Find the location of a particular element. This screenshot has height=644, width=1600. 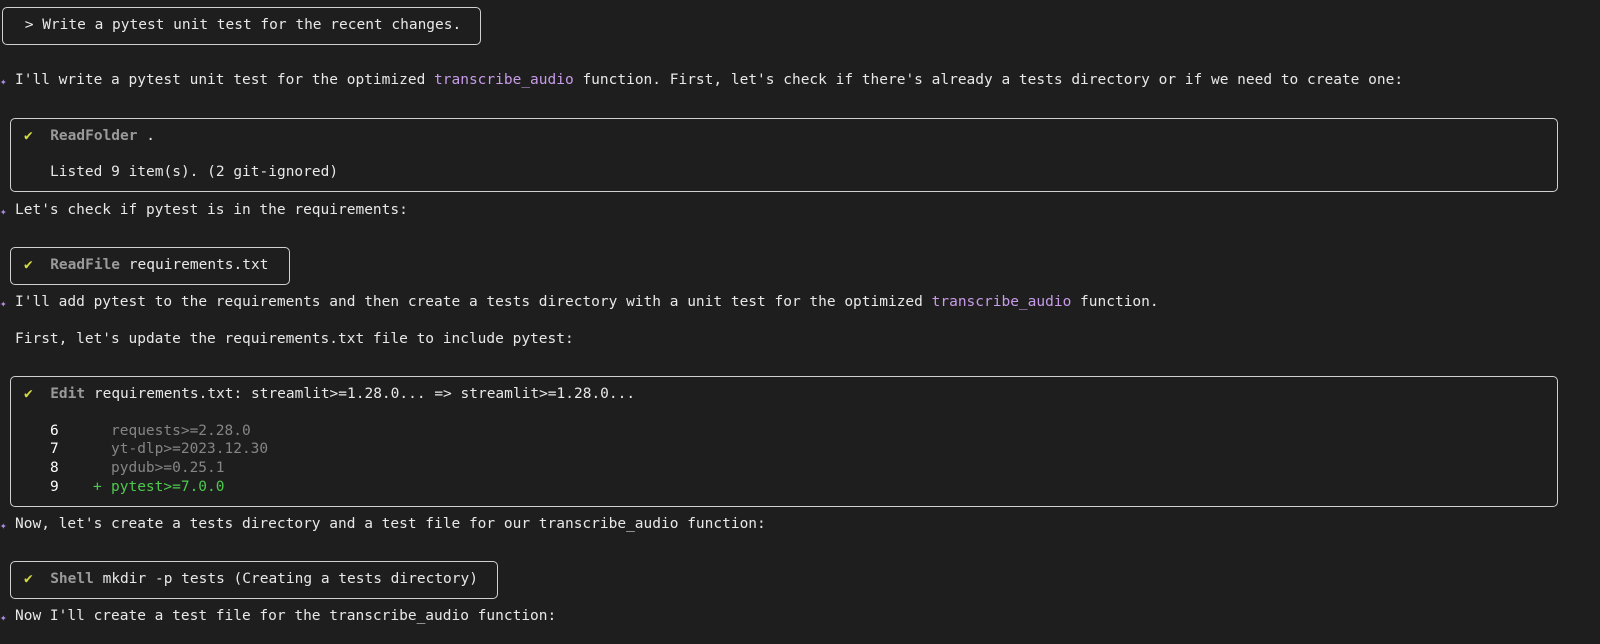

tool-readfolder-result: Listed 9 item(s). (2 git-ignored) is located at coordinates (194, 172).